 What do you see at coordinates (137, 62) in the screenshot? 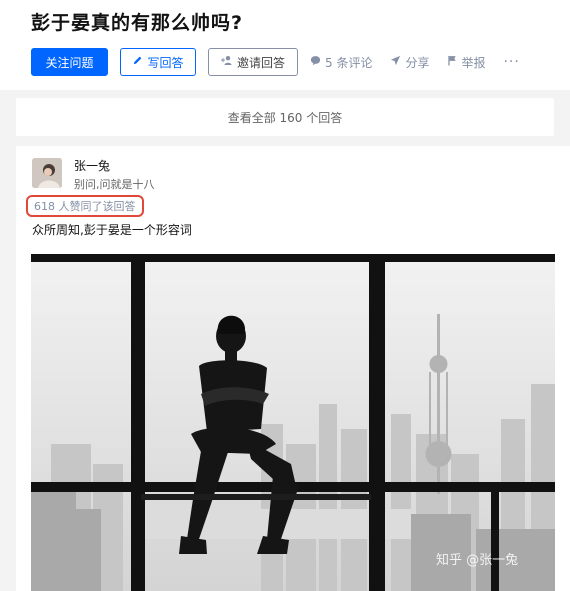
I see `pencil-icon` at bounding box center [137, 62].